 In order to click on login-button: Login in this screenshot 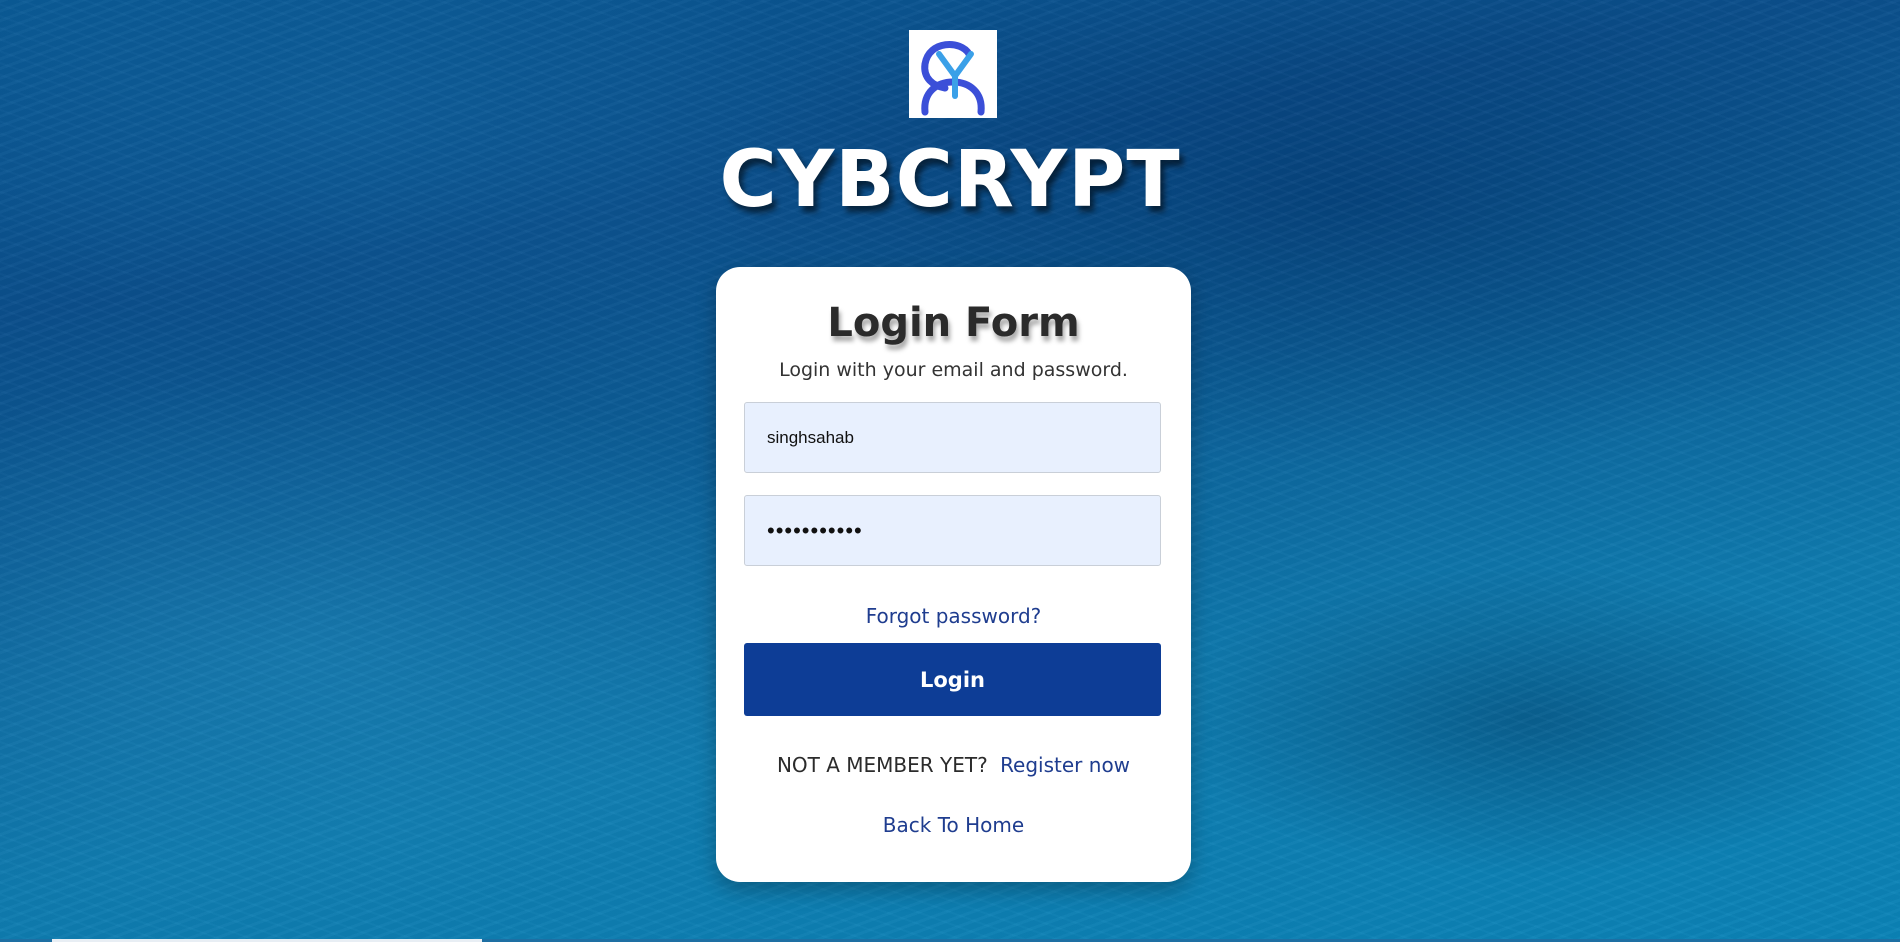, I will do `click(952, 679)`.